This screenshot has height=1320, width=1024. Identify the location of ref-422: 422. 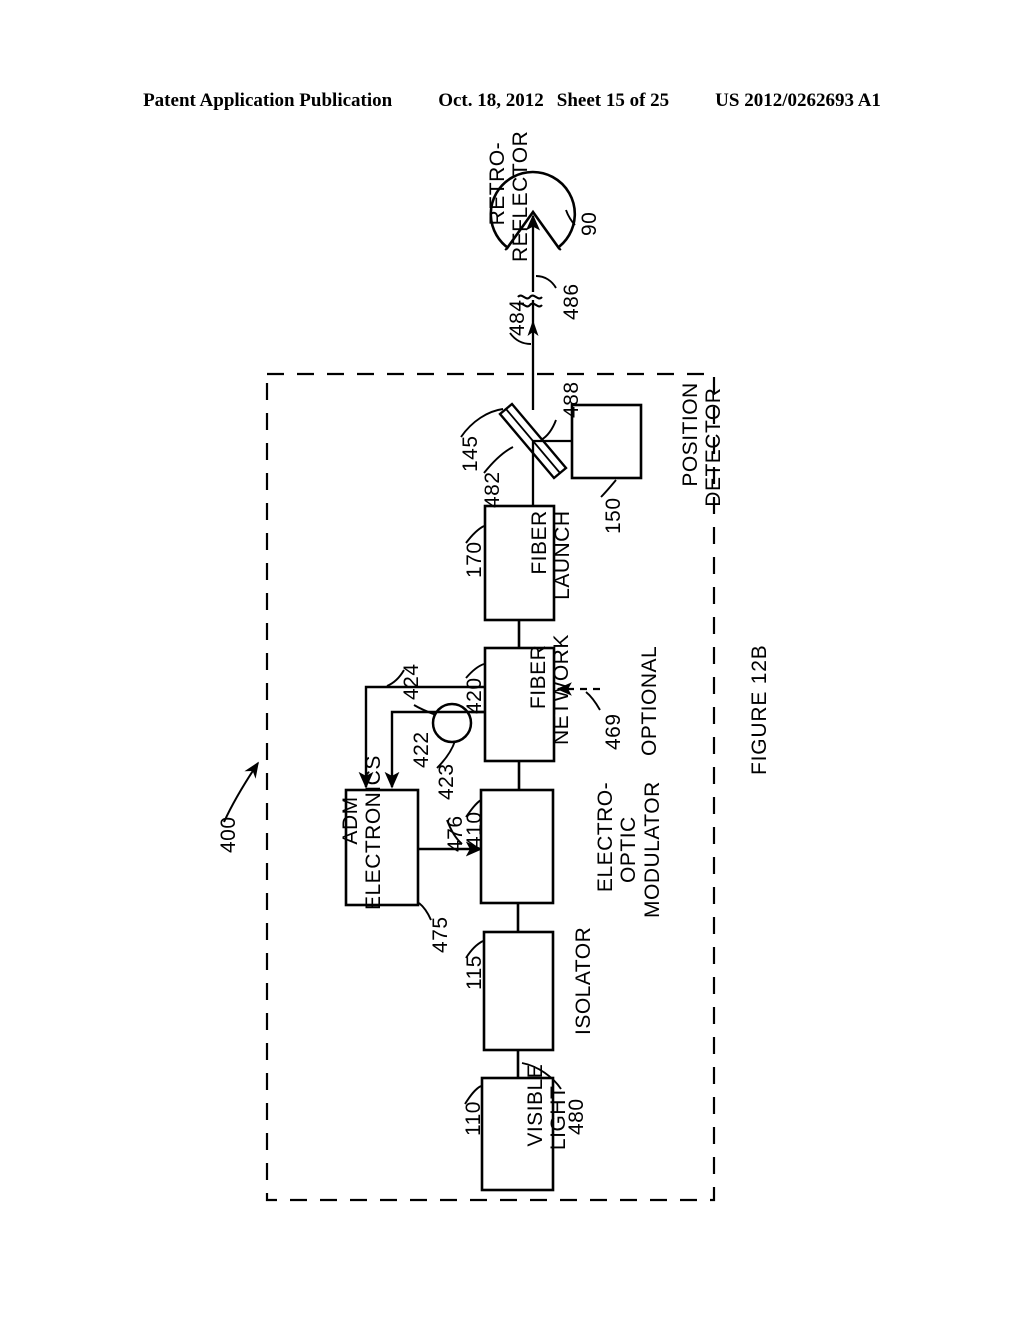
(421, 749).